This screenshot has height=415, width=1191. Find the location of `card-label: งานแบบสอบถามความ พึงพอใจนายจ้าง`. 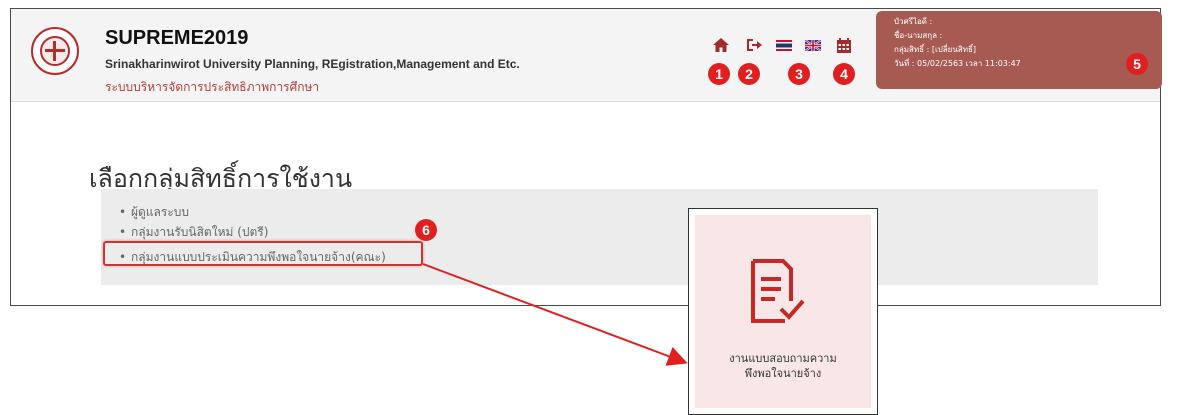

card-label: งานแบบสอบถามความ พึงพอใจนายจ้าง is located at coordinates (783, 366).